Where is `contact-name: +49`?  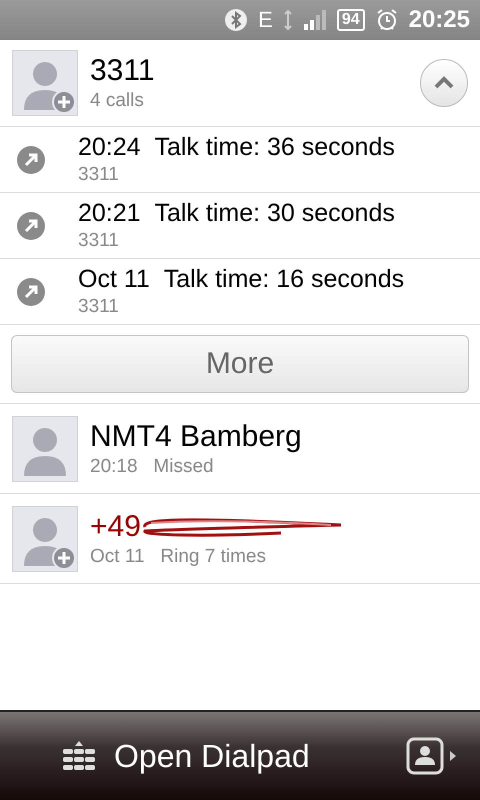
contact-name: +49 is located at coordinates (115, 527).